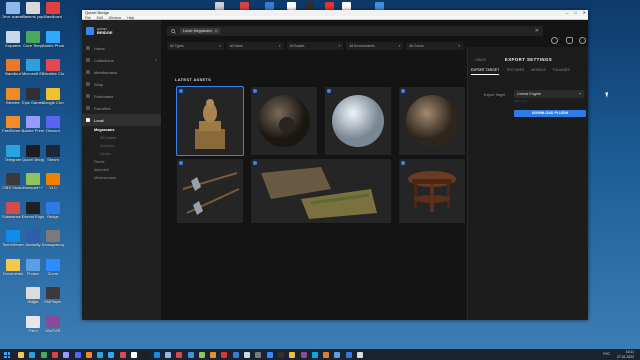 Image resolution: width=640 pixels, height=360 pixels. What do you see at coordinates (13, 68) in the screenshot?
I see `desktop-shortcut: Bandicut` at bounding box center [13, 68].